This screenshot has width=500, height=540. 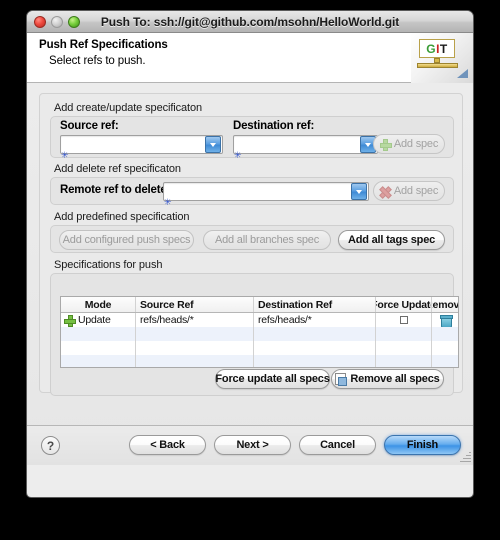 What do you see at coordinates (315, 320) in the screenshot?
I see `cell-destination-ref: refs/heads/*` at bounding box center [315, 320].